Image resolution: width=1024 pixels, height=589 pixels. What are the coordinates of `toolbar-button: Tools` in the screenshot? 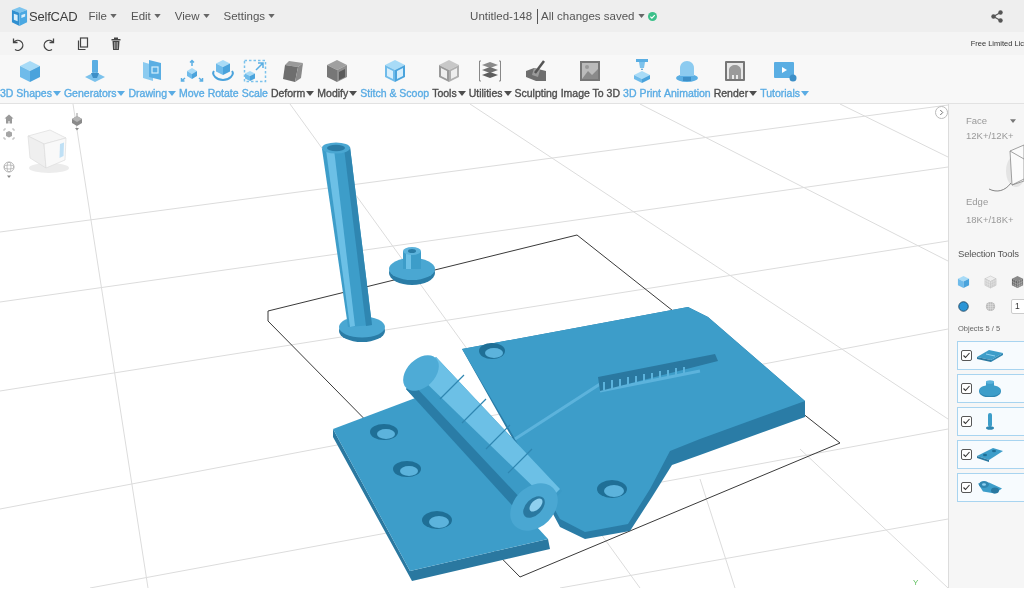 It's located at (449, 79).